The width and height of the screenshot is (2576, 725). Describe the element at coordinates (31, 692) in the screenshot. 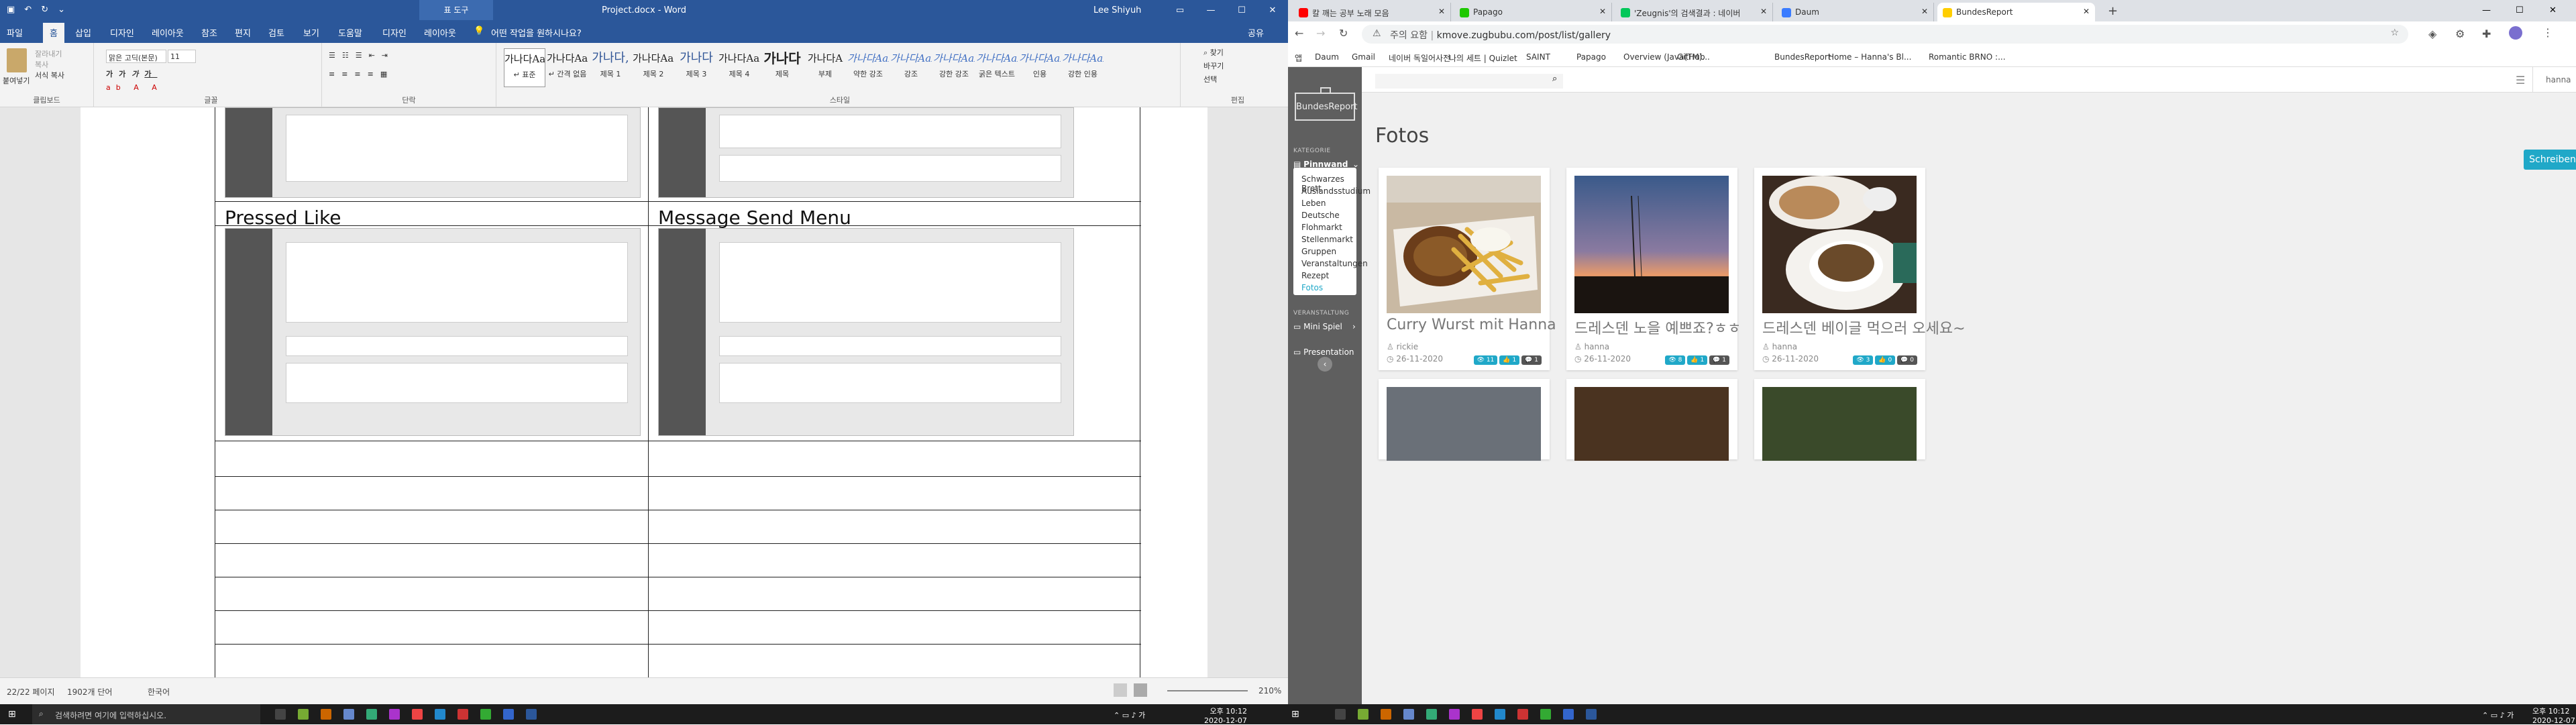

I see `page-count: 22/22 페이지` at that location.